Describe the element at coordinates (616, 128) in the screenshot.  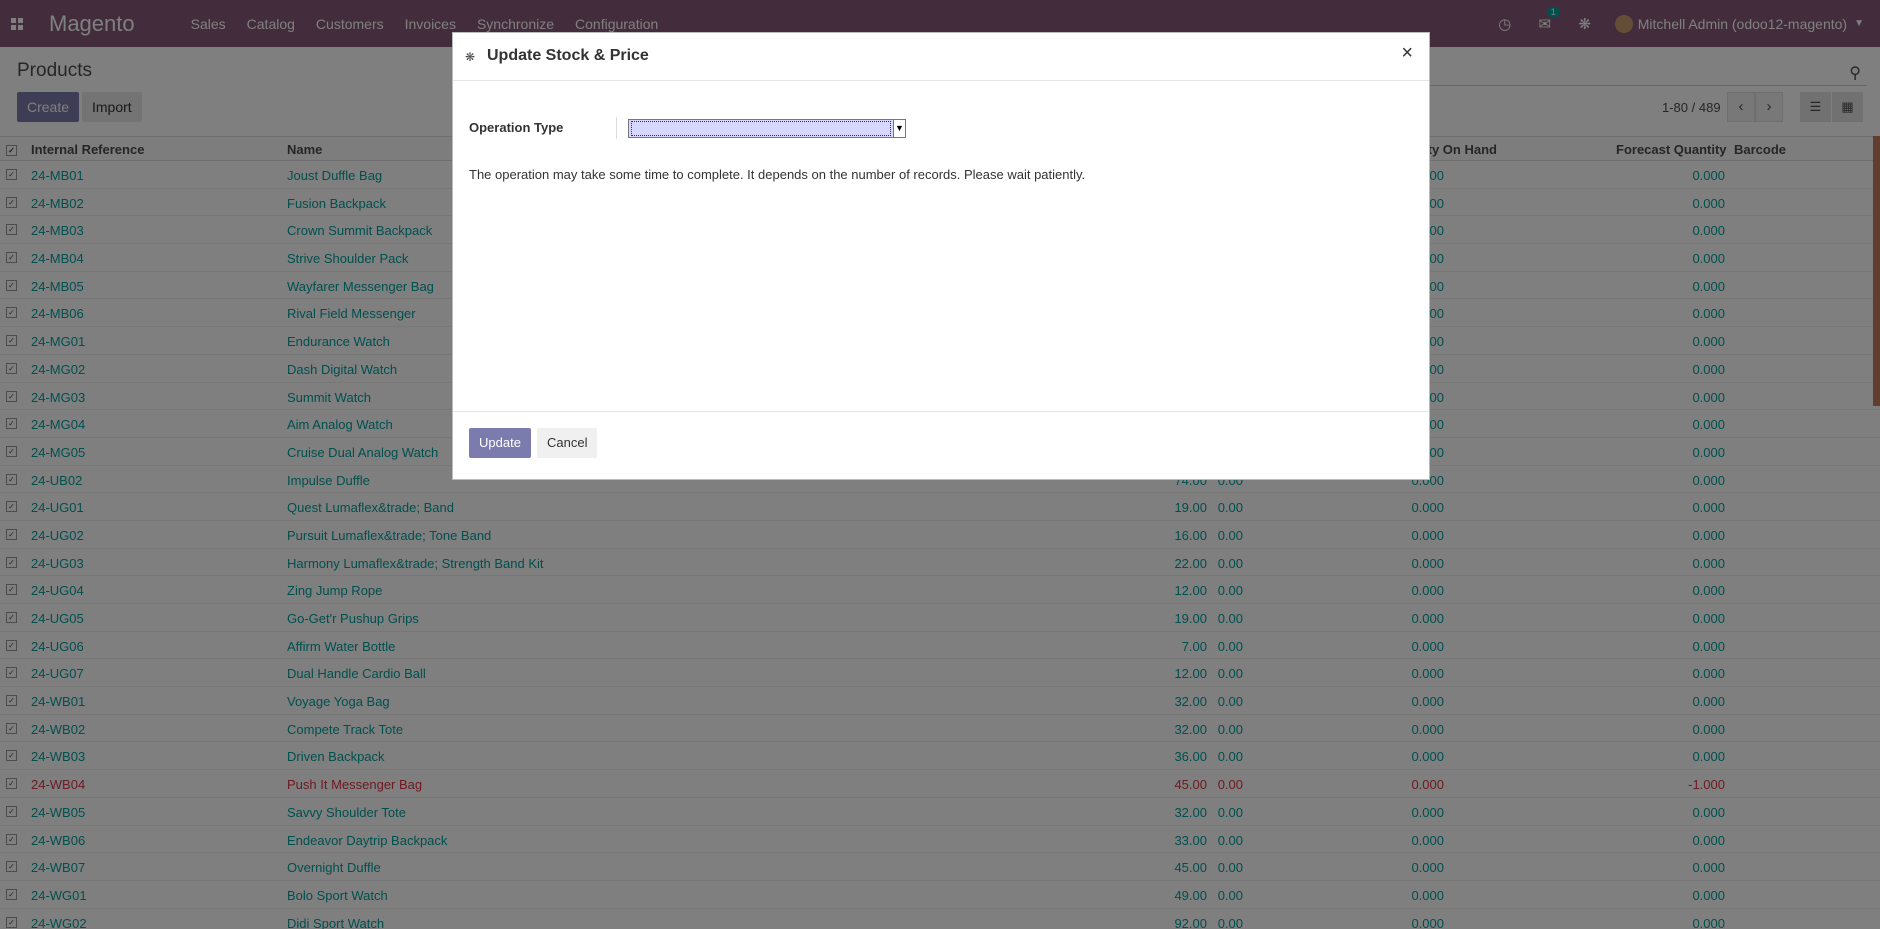
I see `field-divider` at that location.